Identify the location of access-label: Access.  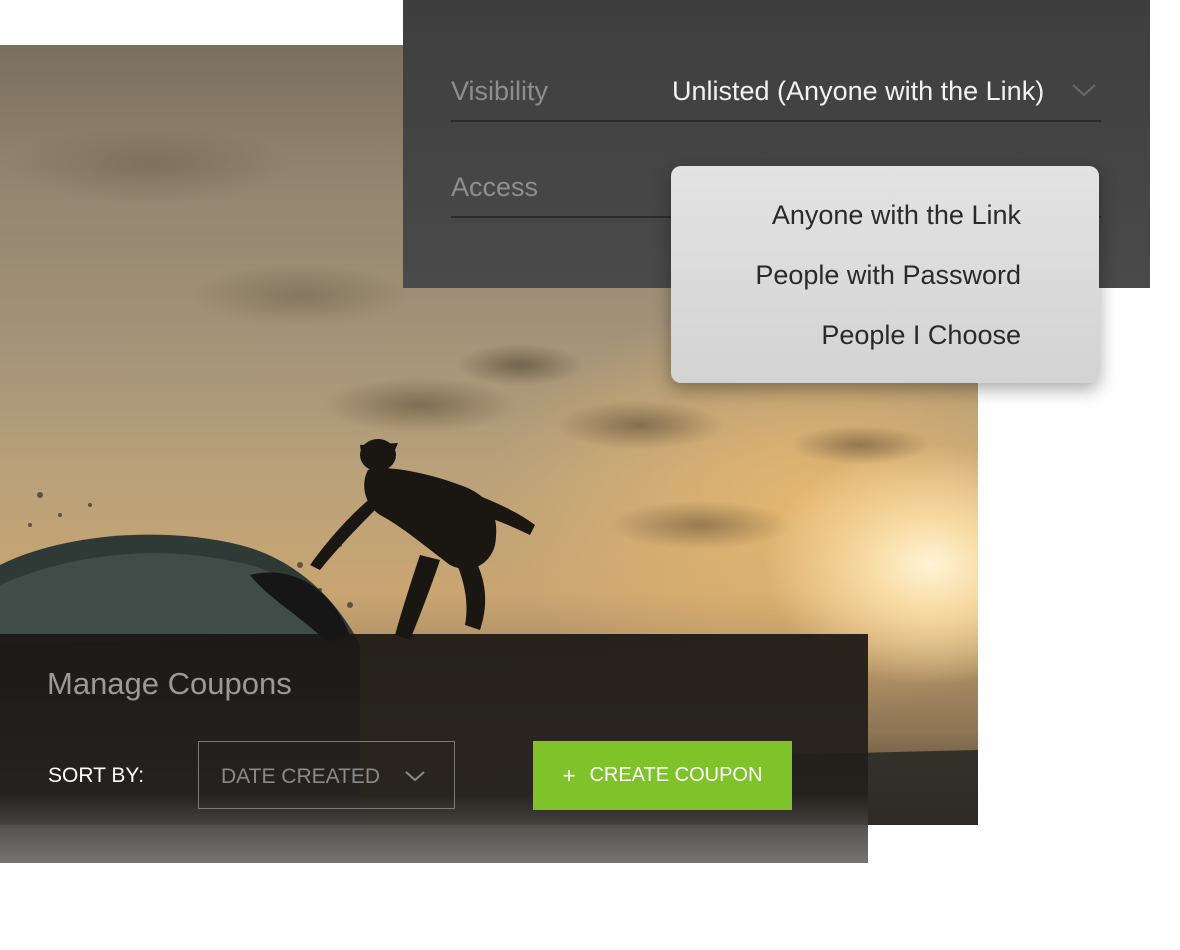
(495, 187).